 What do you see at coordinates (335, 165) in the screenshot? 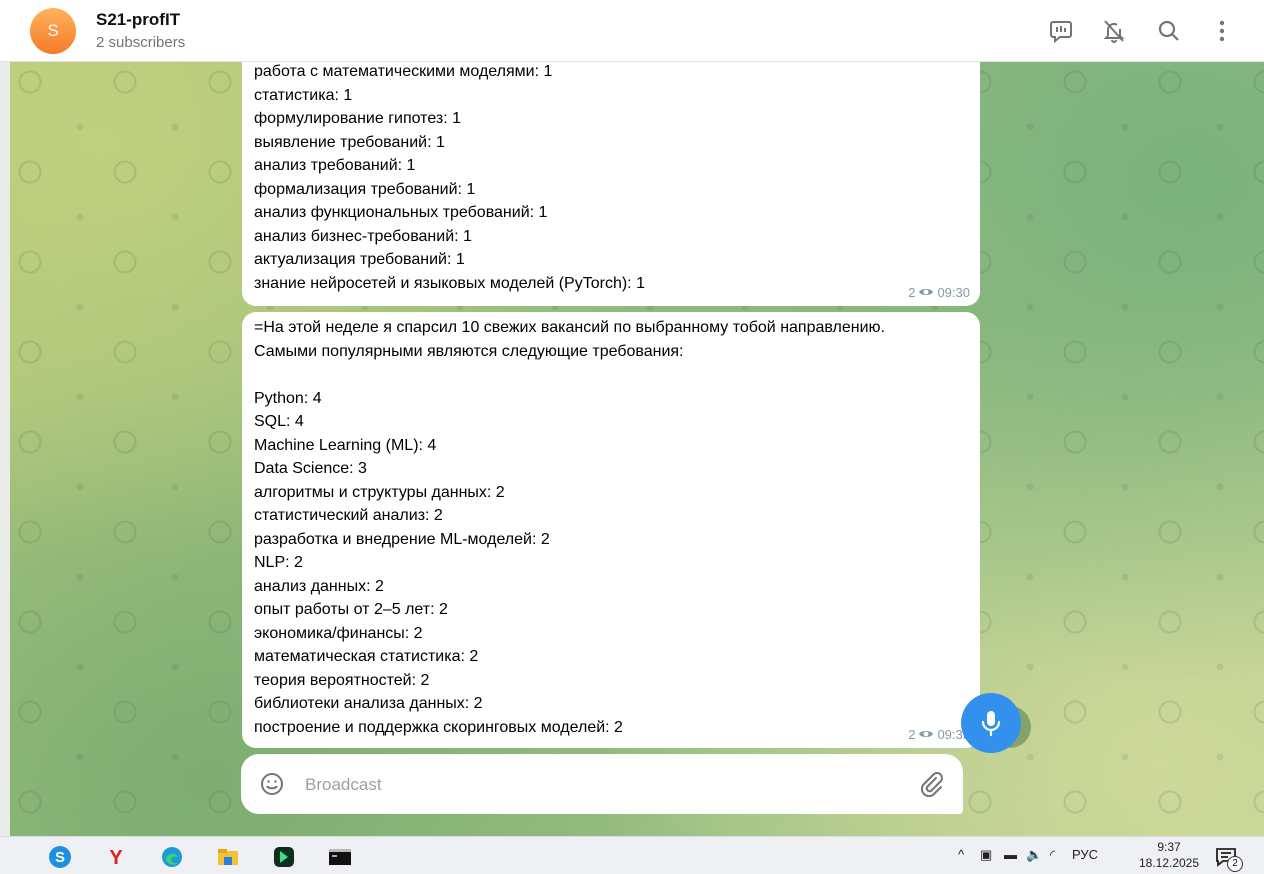
I see `message-line: анализ требований: 1` at bounding box center [335, 165].